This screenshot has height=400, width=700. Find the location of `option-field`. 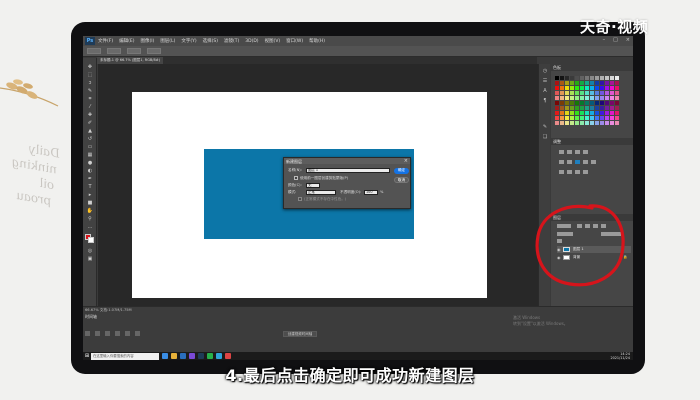

option-field is located at coordinates (154, 51).